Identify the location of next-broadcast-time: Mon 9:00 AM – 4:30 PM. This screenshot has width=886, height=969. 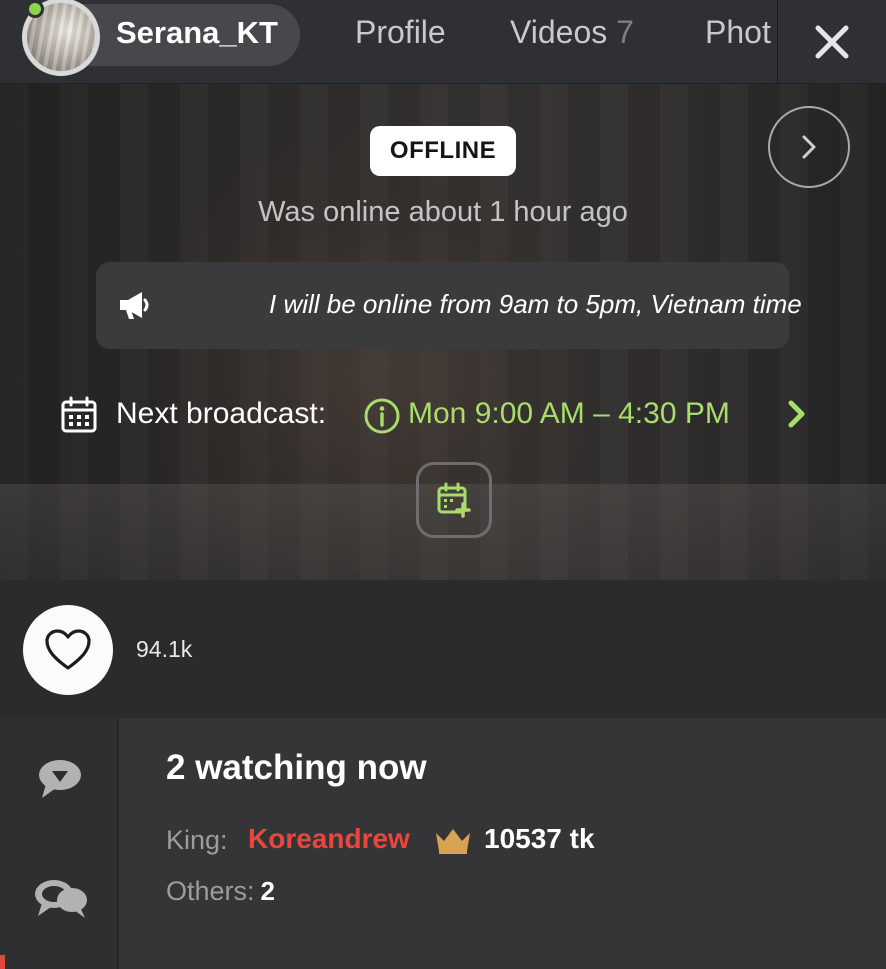
(569, 413).